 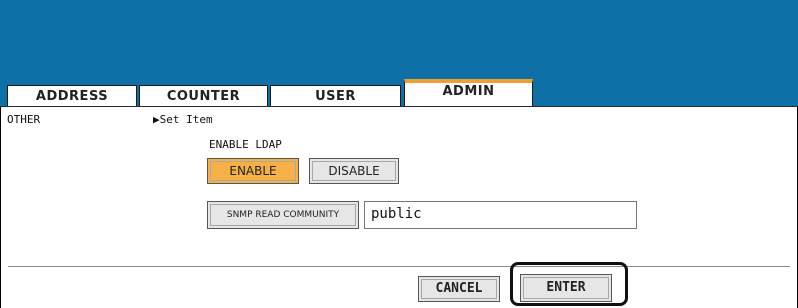 I want to click on left-border, so click(x=0, y=207).